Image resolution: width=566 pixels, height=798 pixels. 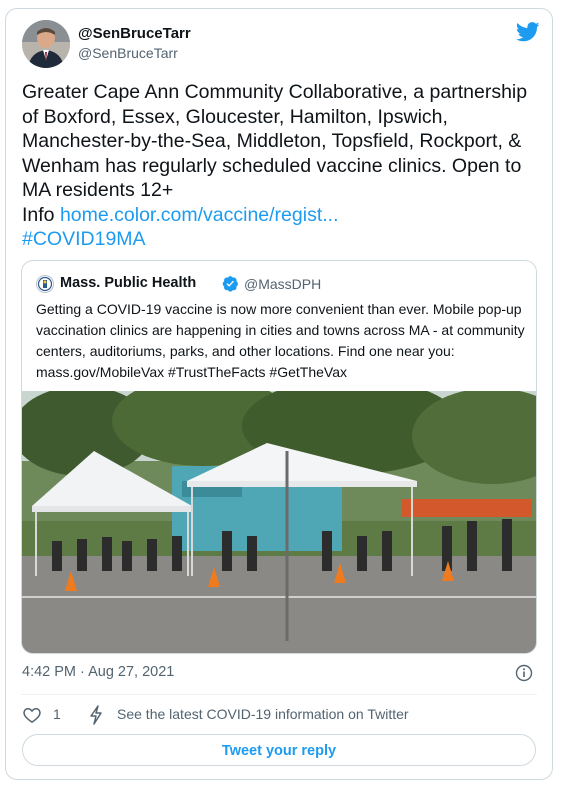 I want to click on mass-dph-avatar, so click(x=45, y=284).